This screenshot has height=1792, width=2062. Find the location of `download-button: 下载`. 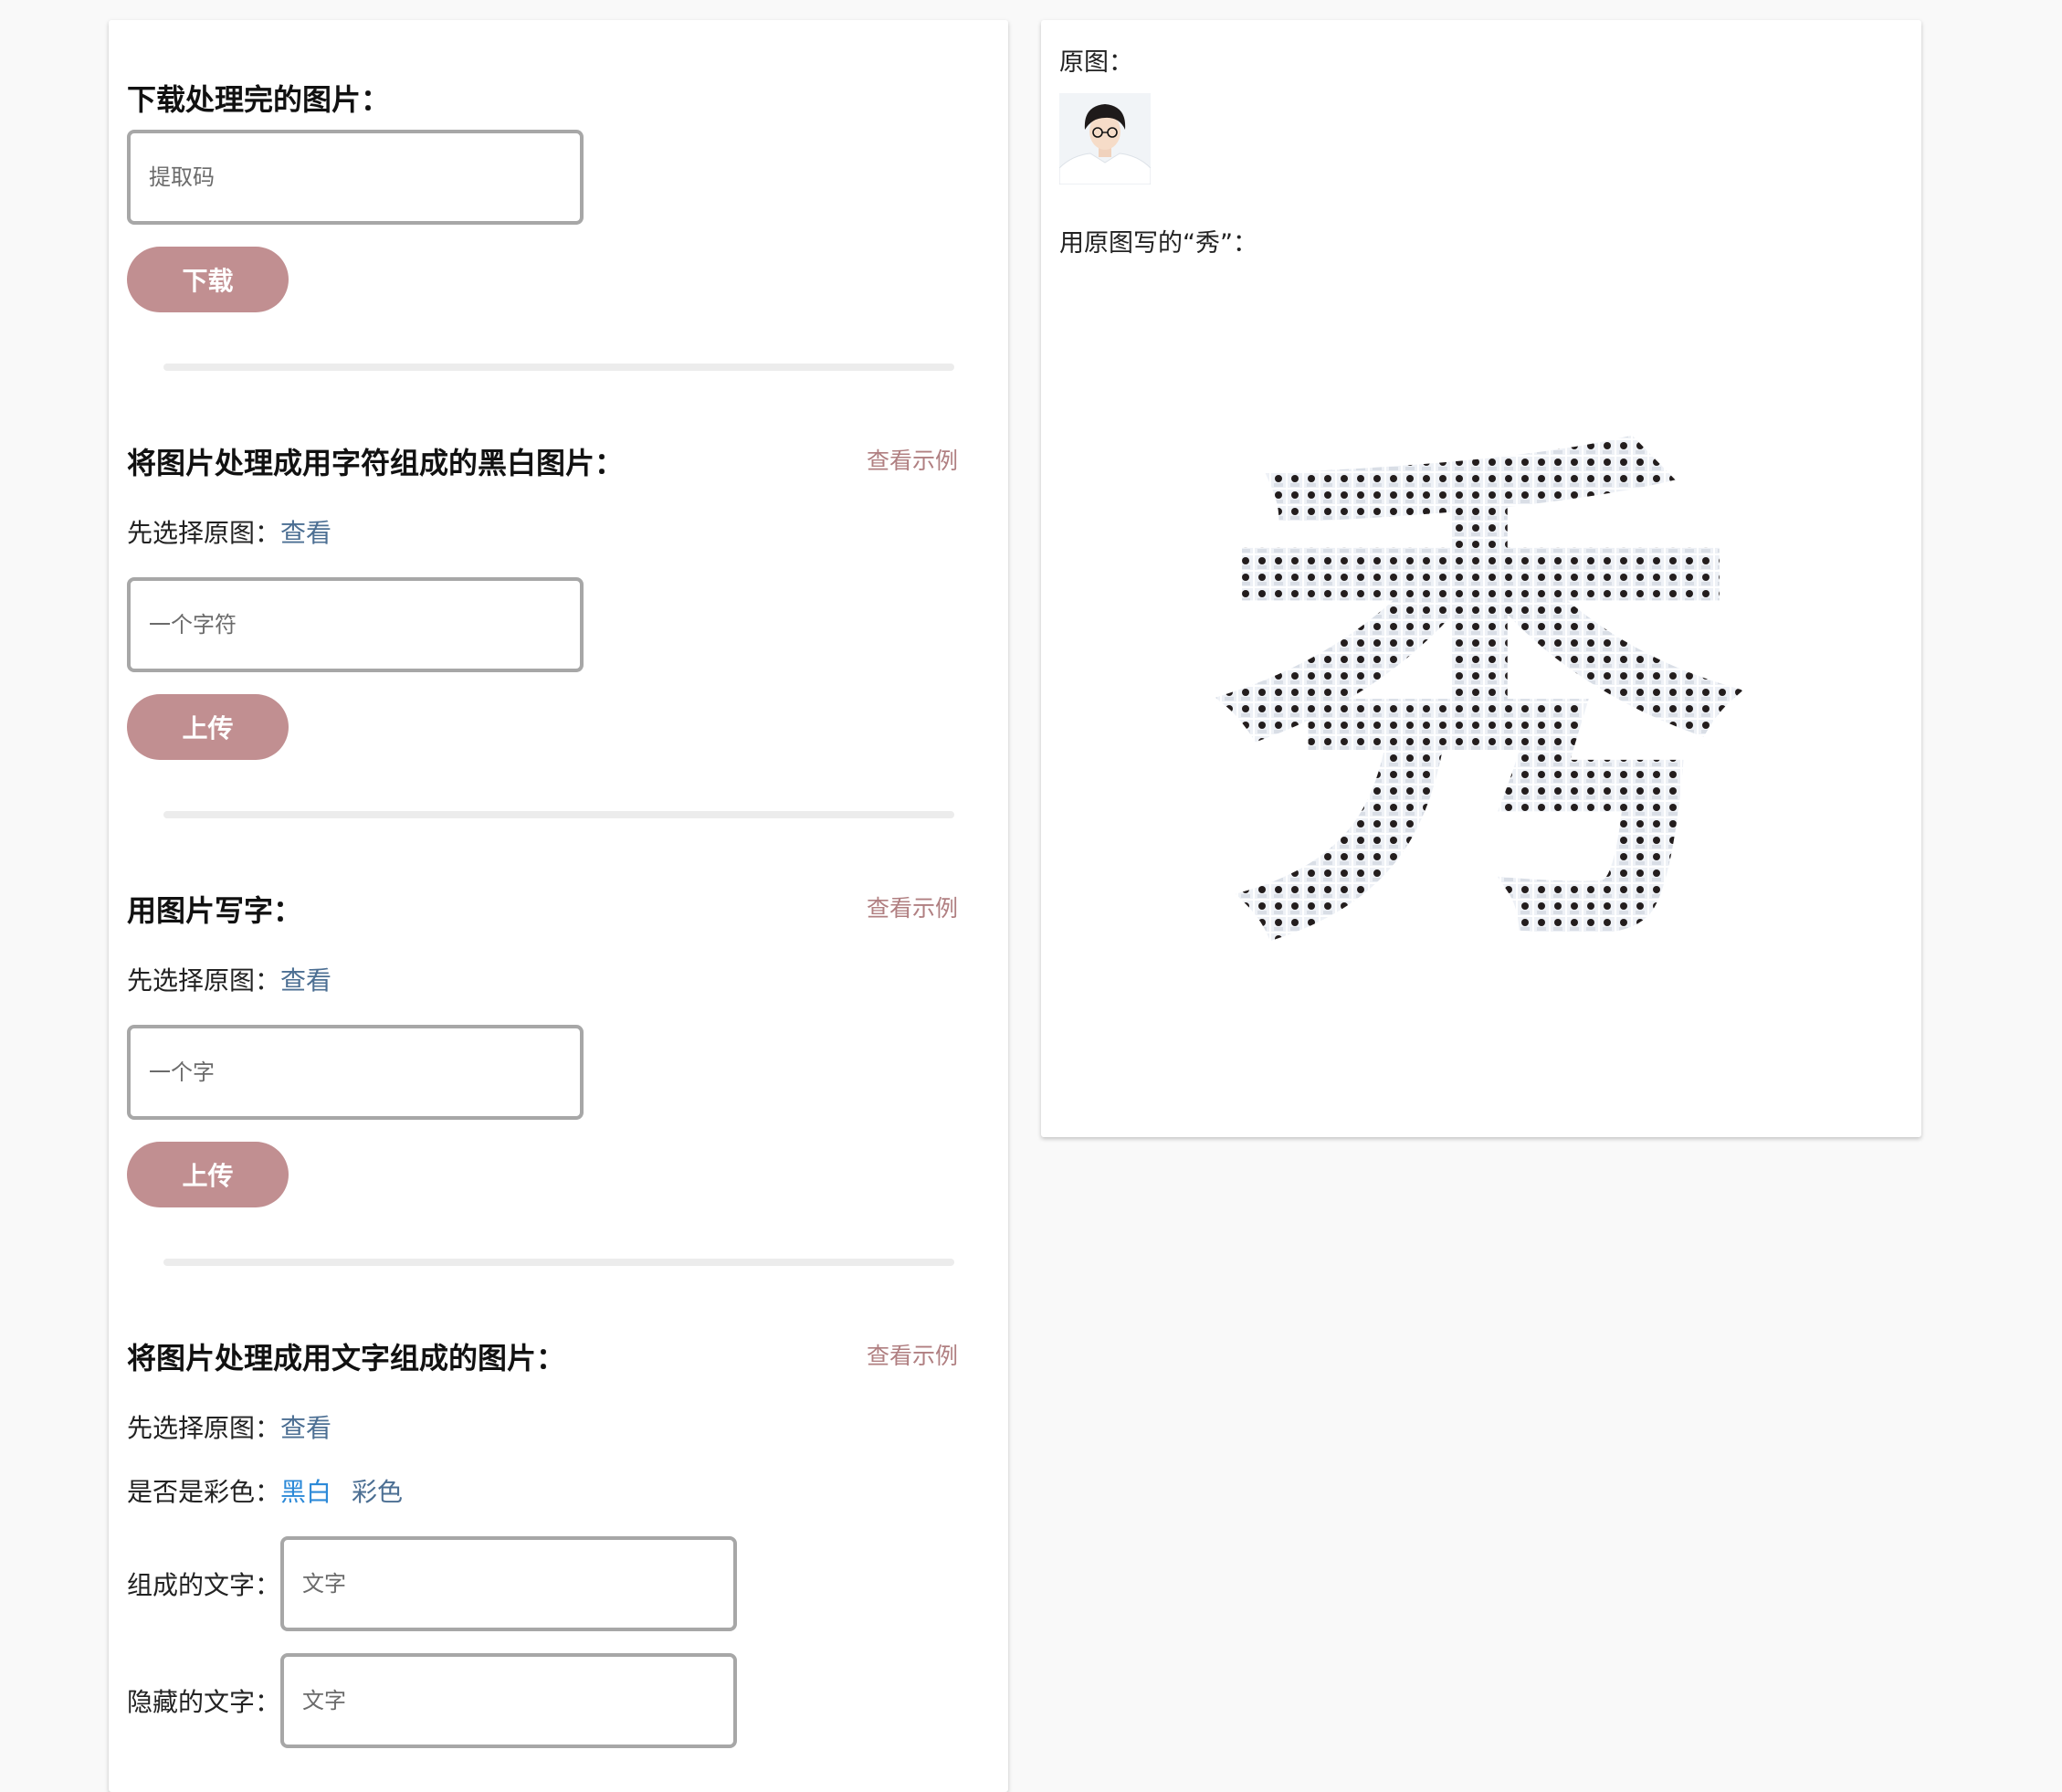

download-button: 下载 is located at coordinates (208, 279).